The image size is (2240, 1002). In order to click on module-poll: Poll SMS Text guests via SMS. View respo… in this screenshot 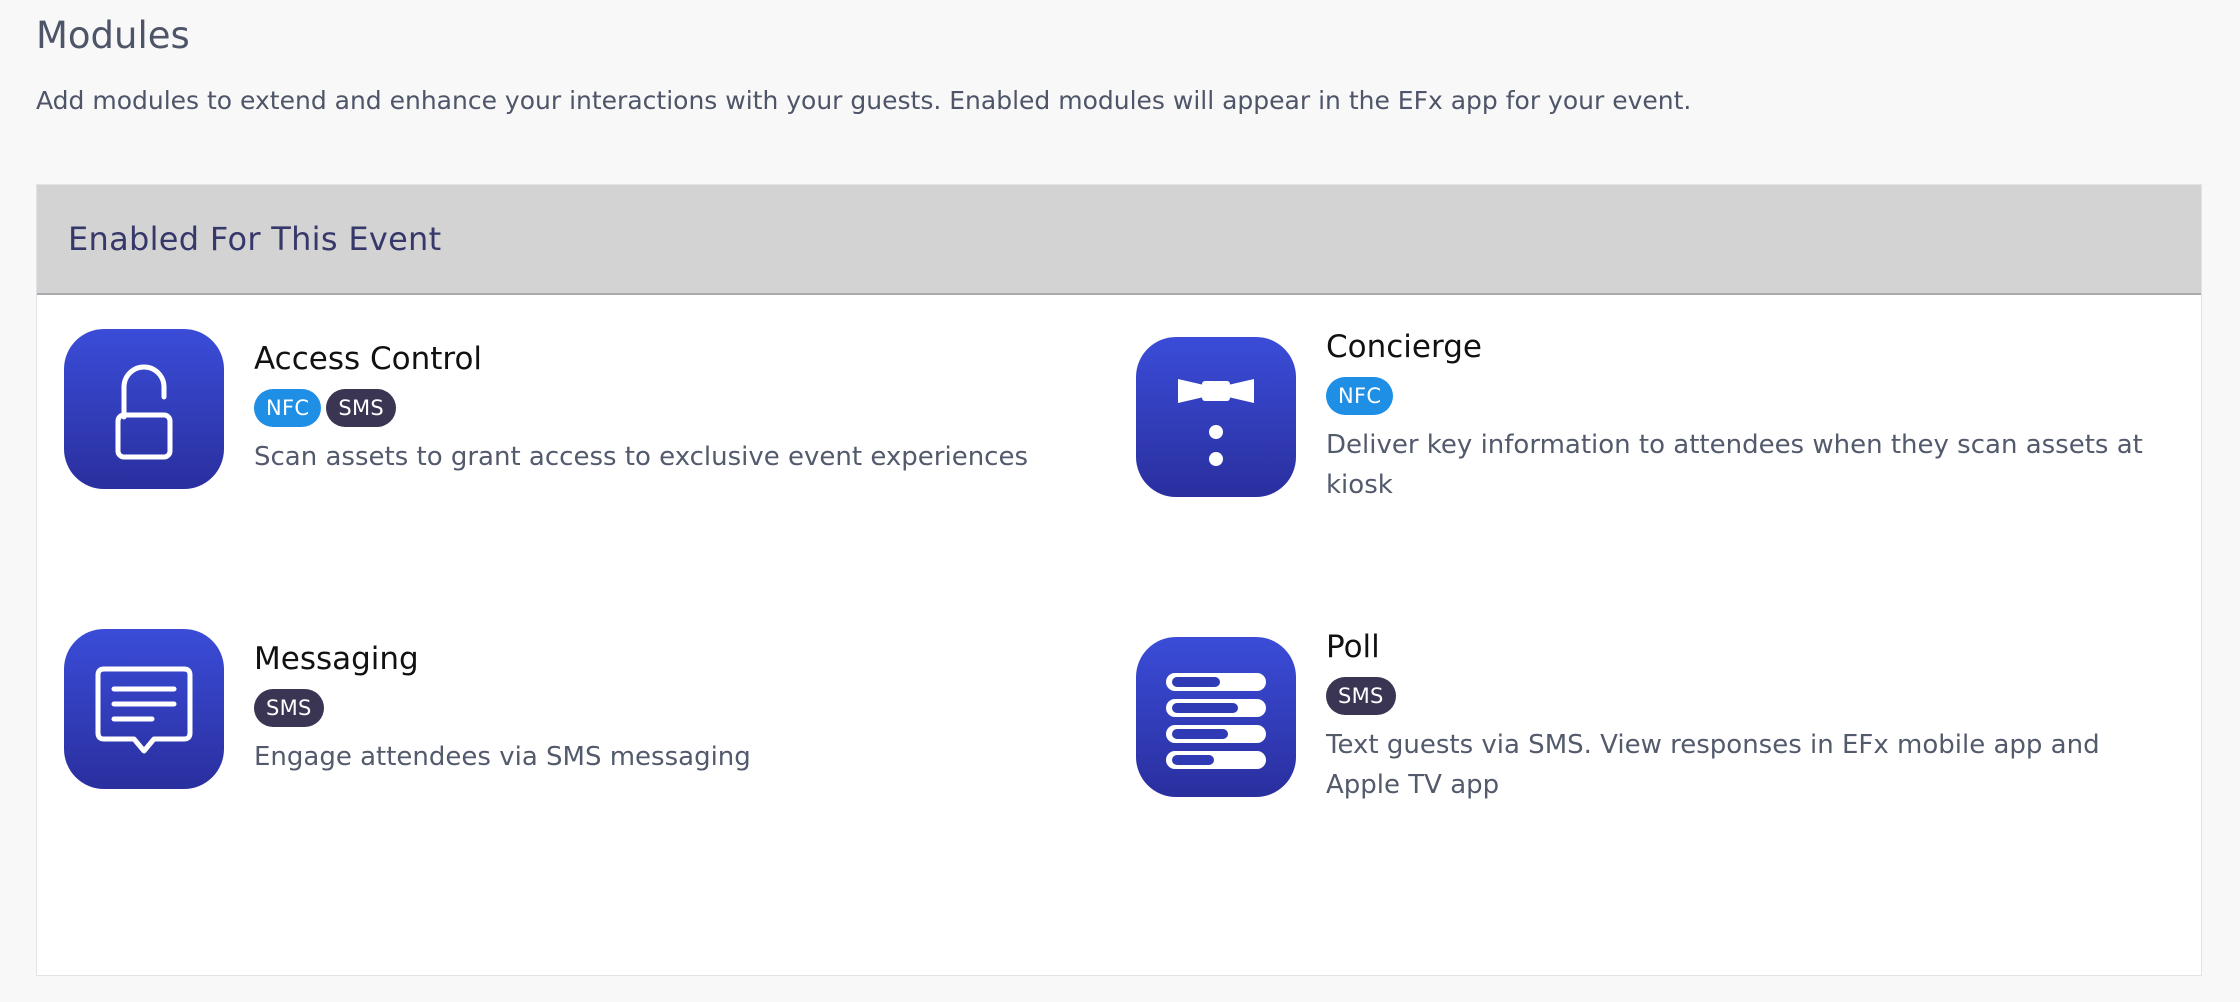, I will do `click(1651, 717)`.